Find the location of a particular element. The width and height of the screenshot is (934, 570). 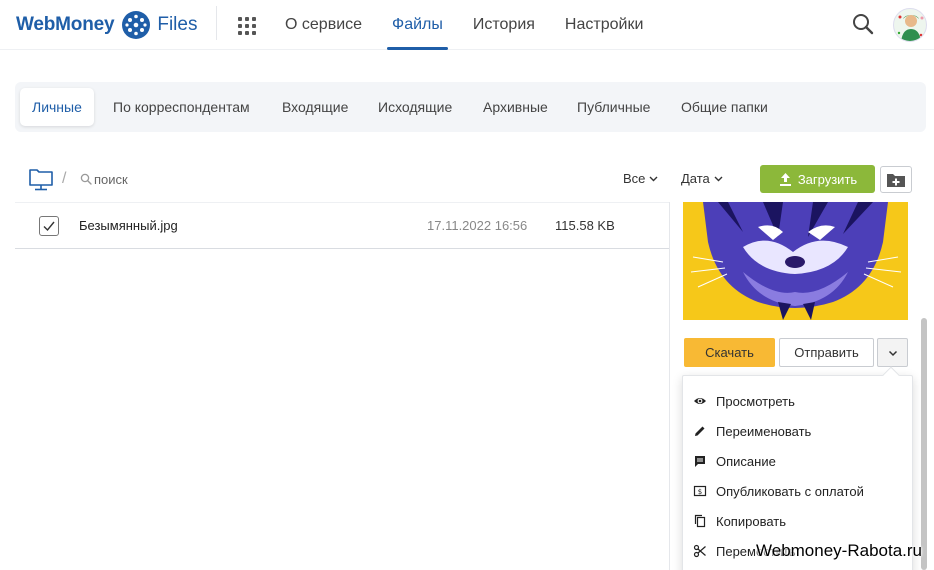

file-preview-image is located at coordinates (795, 261).